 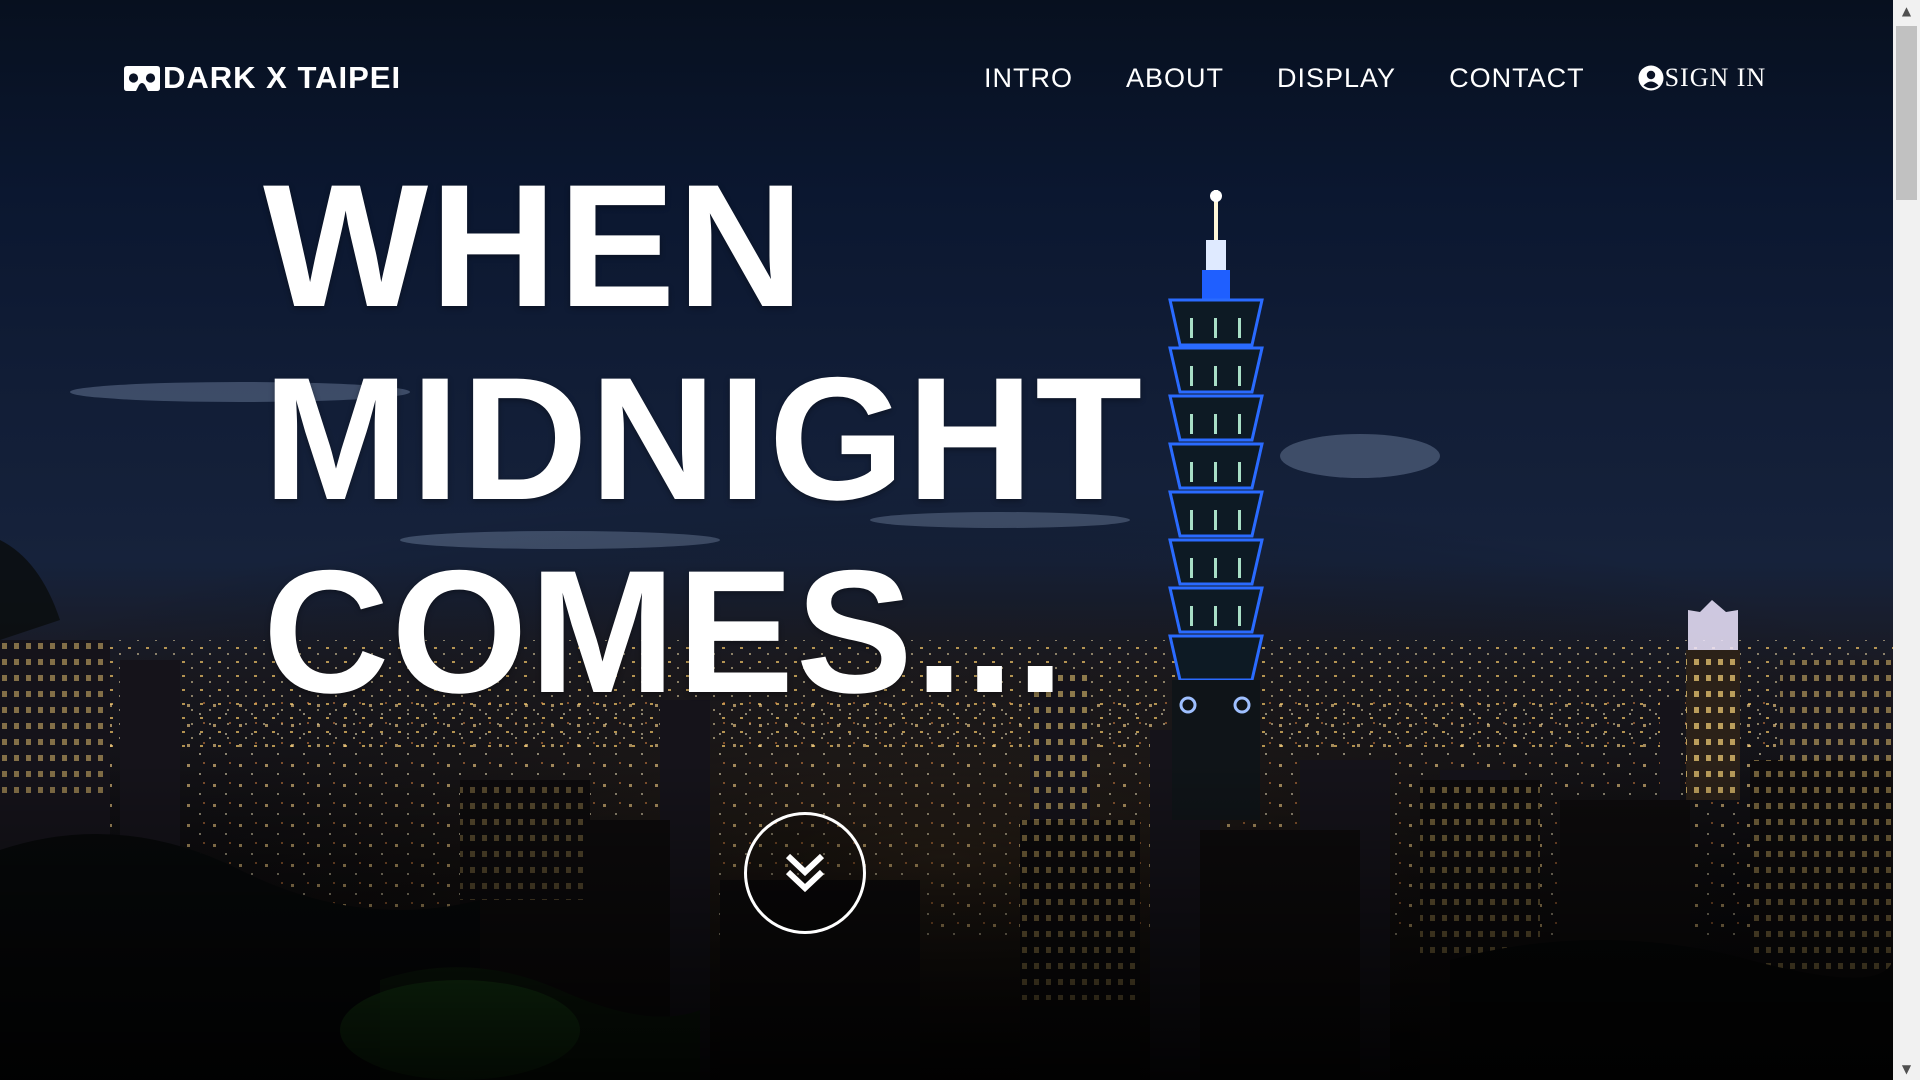 I want to click on scroll-down-button, so click(x=805, y=873).